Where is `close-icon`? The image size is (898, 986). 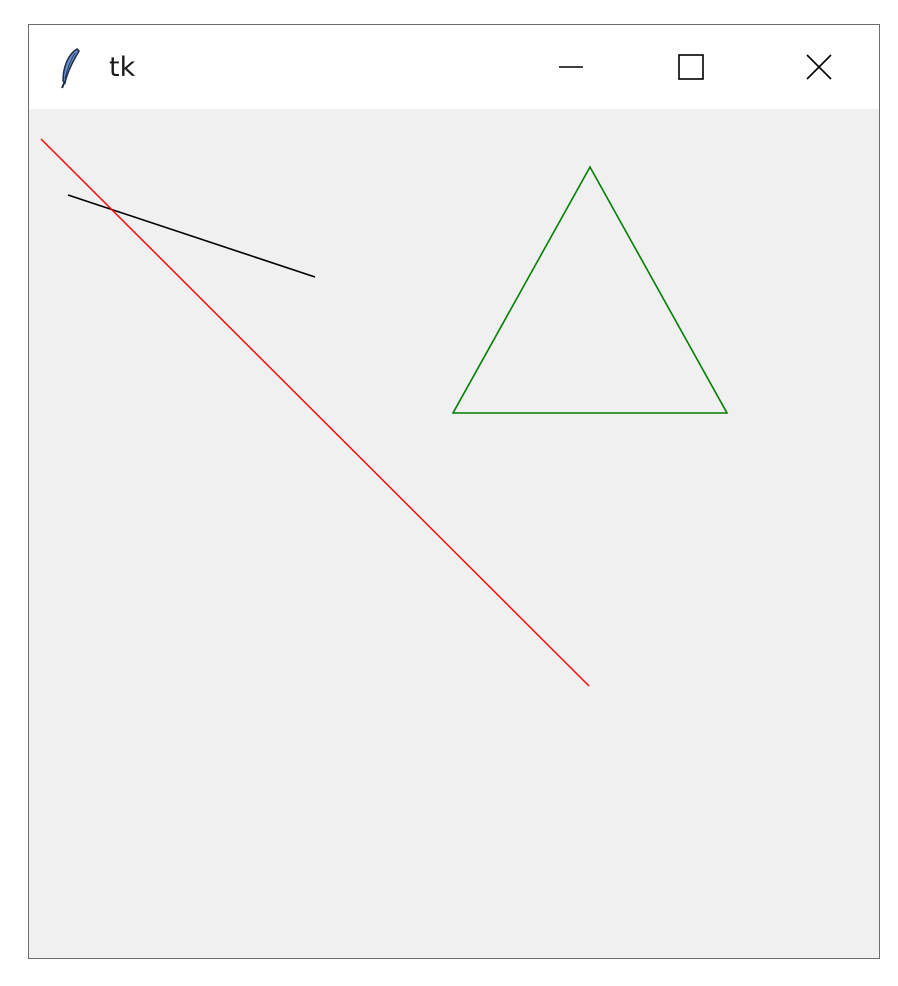
close-icon is located at coordinates (819, 67).